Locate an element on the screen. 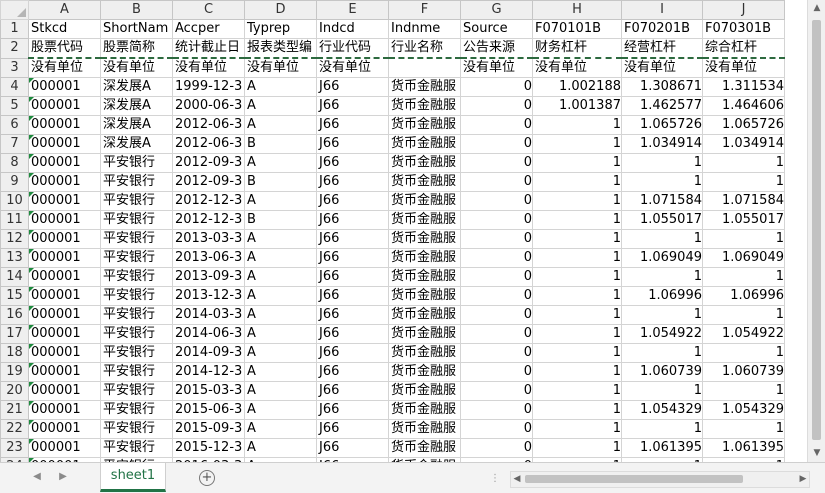 This screenshot has height=493, width=825. cell-e6: J66 is located at coordinates (352, 125).